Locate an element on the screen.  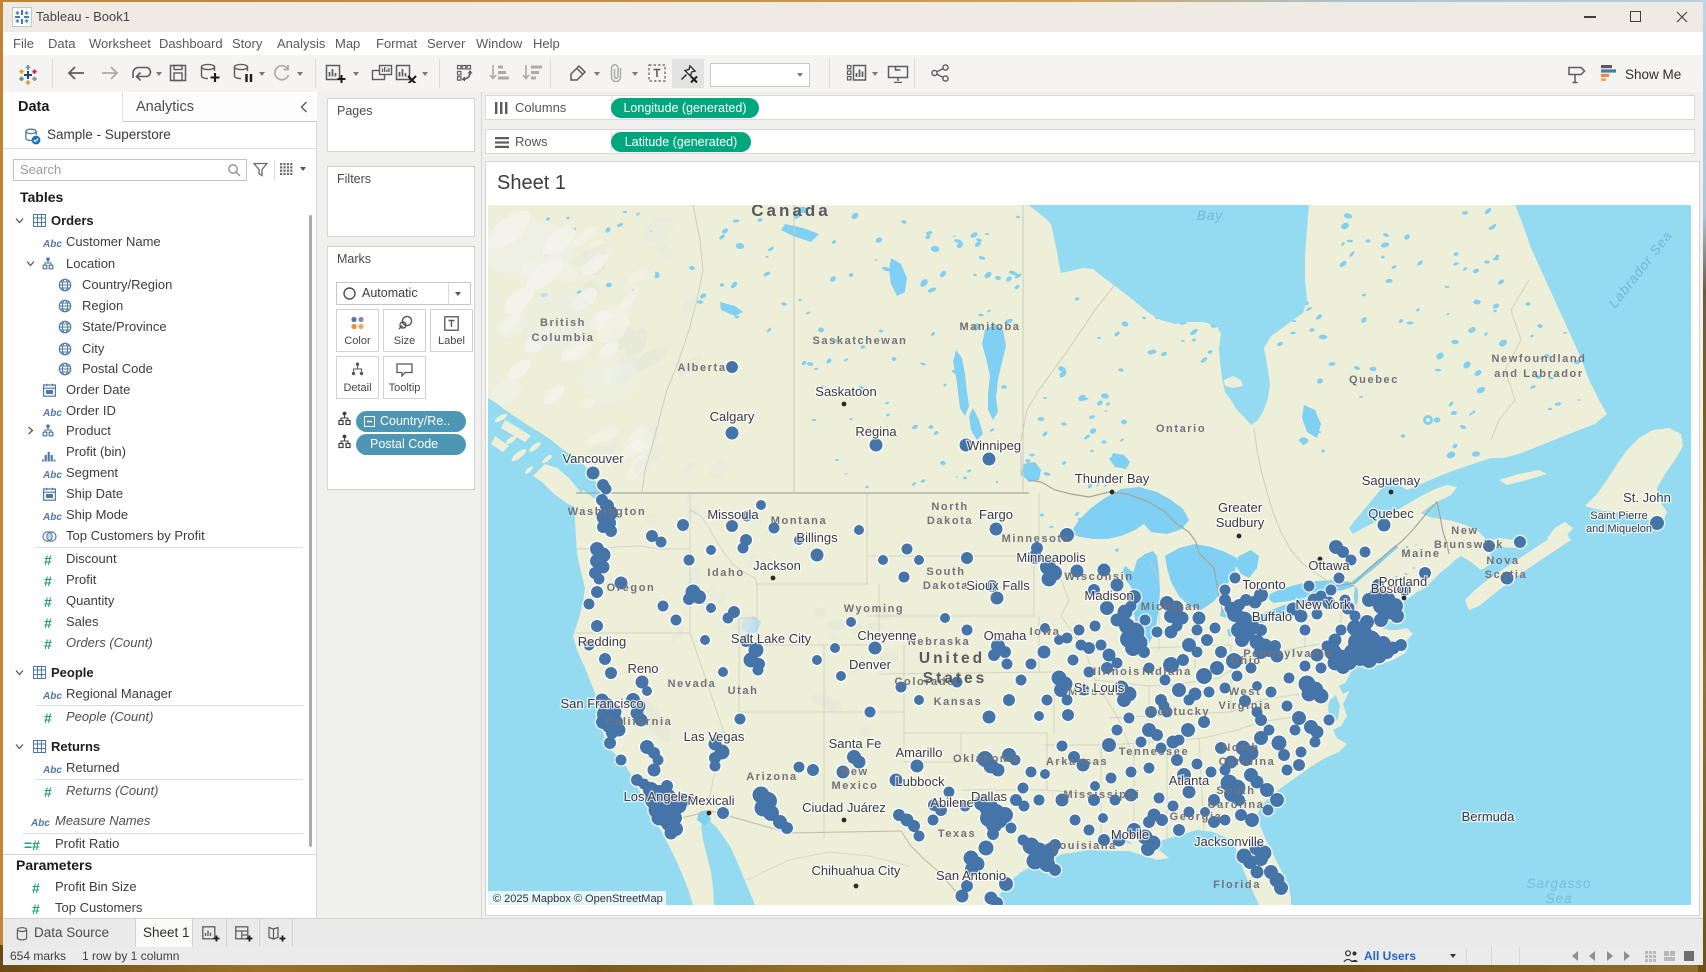
svg-text: New York is located at coordinates (1323, 604).